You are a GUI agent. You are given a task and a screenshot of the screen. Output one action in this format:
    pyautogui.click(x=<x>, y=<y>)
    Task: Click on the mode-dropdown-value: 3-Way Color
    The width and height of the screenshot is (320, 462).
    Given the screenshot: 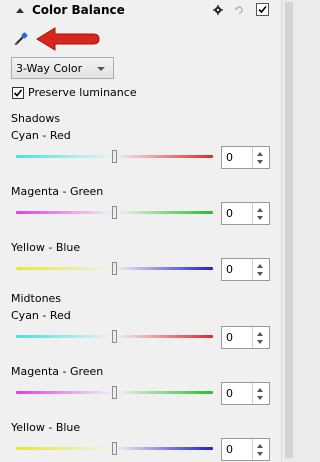 What is the action you would take?
    pyautogui.click(x=49, y=68)
    